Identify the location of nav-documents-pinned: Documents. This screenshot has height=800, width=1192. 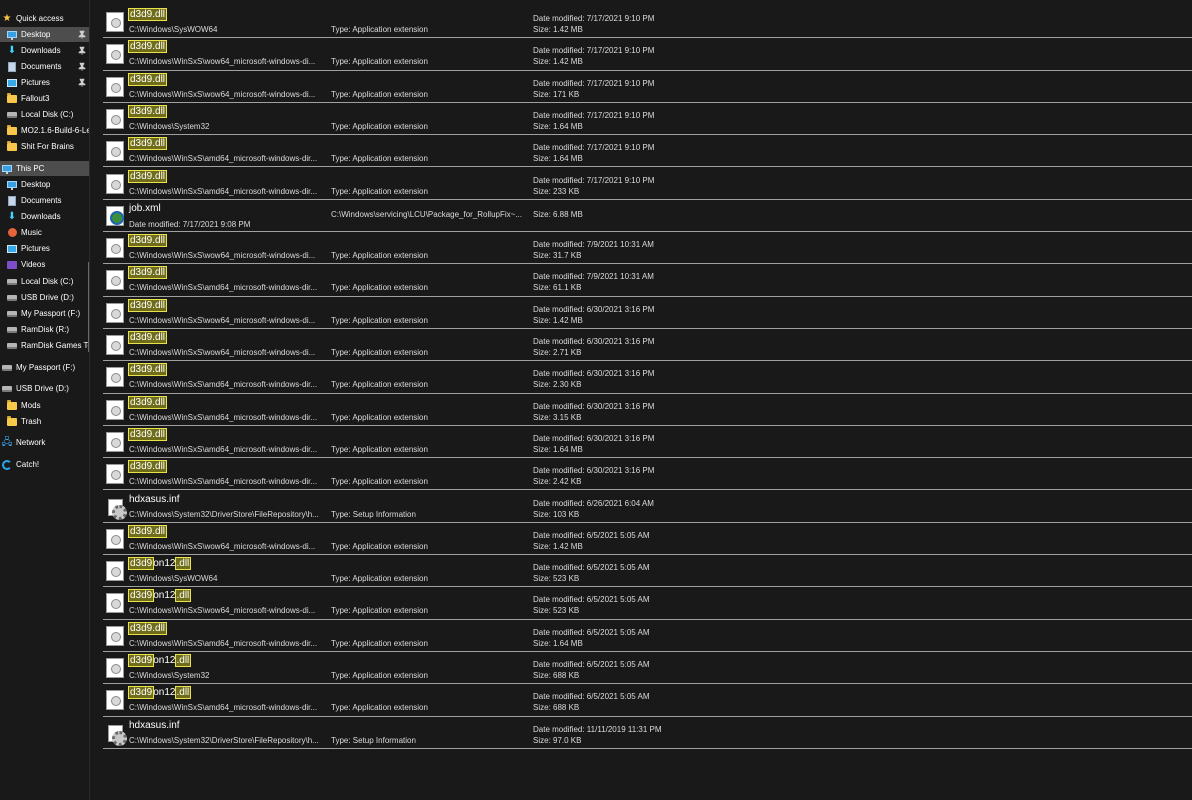
(44, 66).